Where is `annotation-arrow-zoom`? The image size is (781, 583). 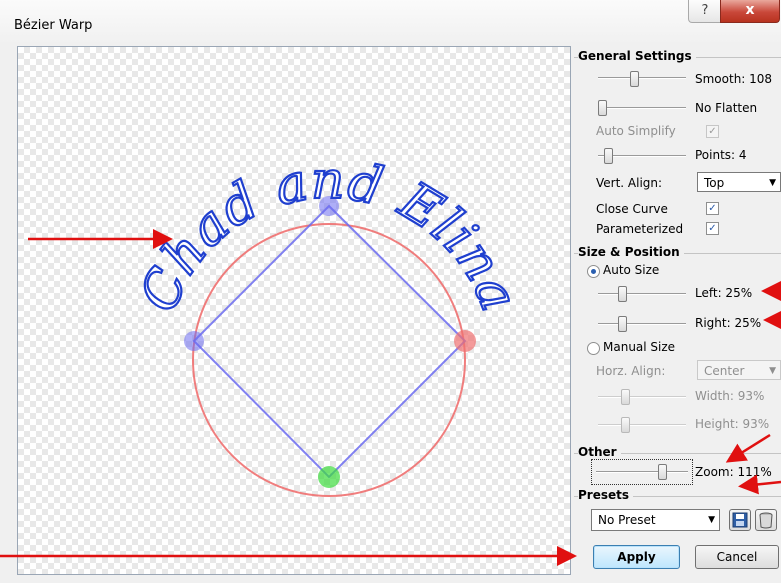
annotation-arrow-zoom is located at coordinates (748, 448).